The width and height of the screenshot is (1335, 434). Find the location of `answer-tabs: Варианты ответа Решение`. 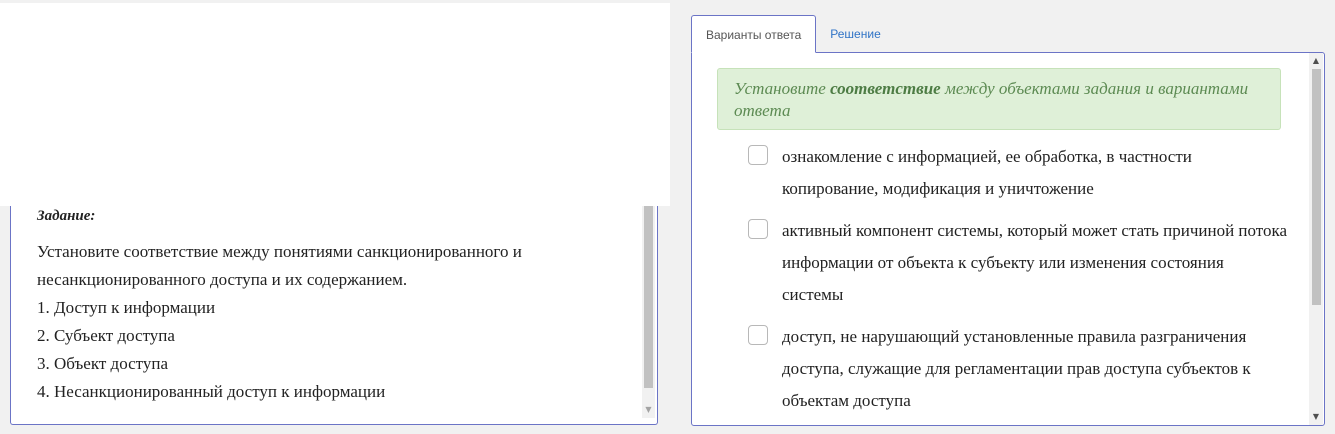

answer-tabs: Варианты ответа Решение is located at coordinates (793, 34).